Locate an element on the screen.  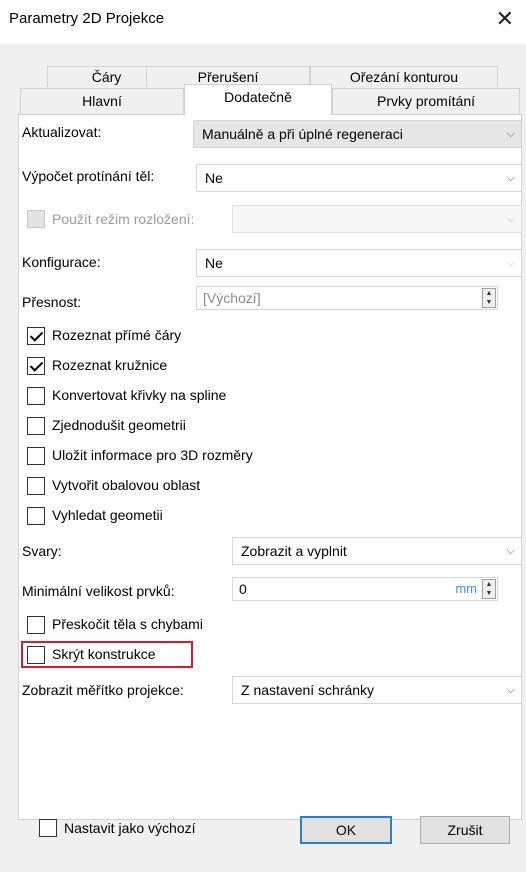
tab-dodatecne: Dodatečně is located at coordinates (258, 99).